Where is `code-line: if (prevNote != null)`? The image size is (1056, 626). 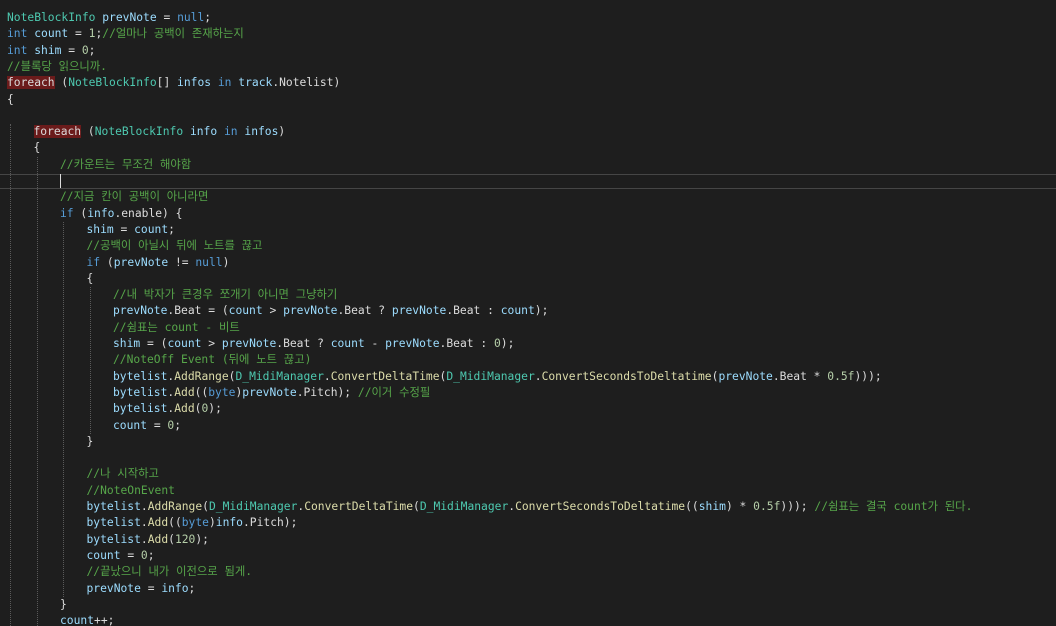 code-line: if (prevNote != null) is located at coordinates (528, 263).